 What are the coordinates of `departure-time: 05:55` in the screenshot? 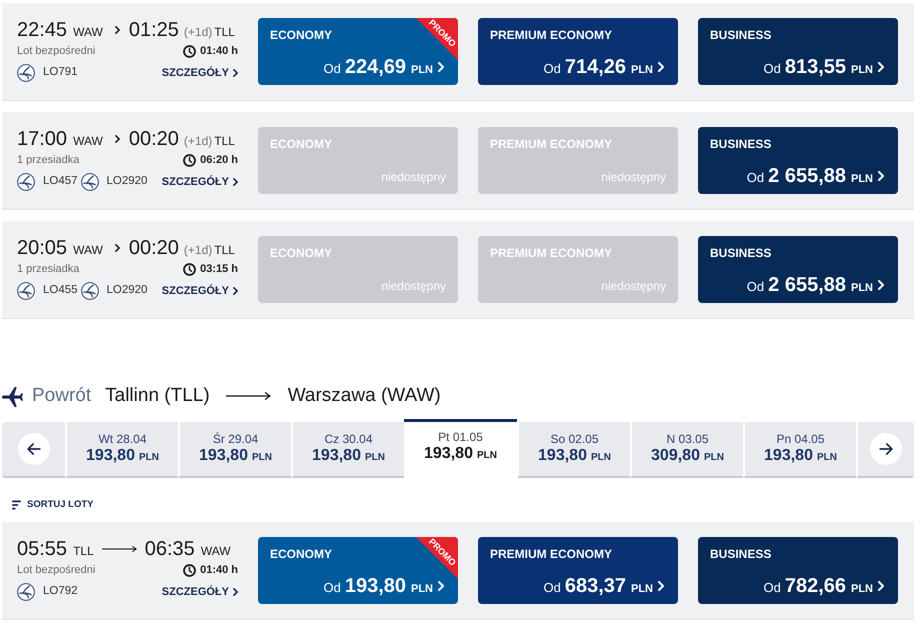 It's located at (42, 549).